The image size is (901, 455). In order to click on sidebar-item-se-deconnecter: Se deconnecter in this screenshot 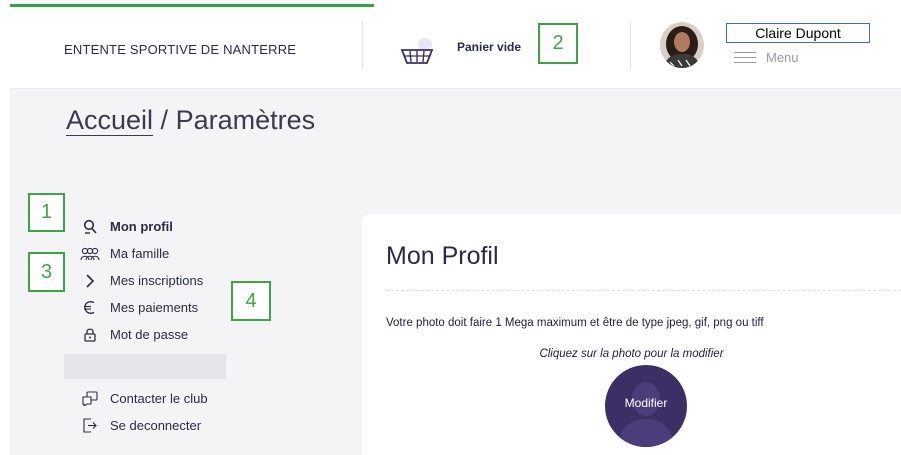, I will do `click(153, 425)`.